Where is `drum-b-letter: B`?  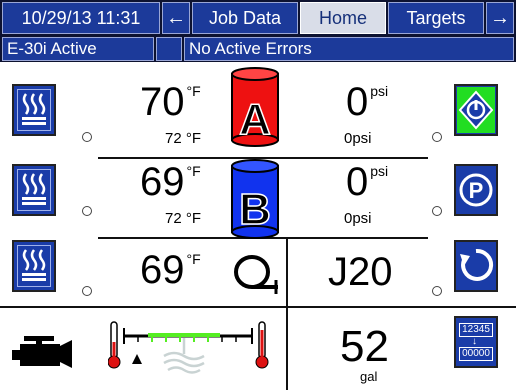
drum-b-letter: B is located at coordinates (255, 209).